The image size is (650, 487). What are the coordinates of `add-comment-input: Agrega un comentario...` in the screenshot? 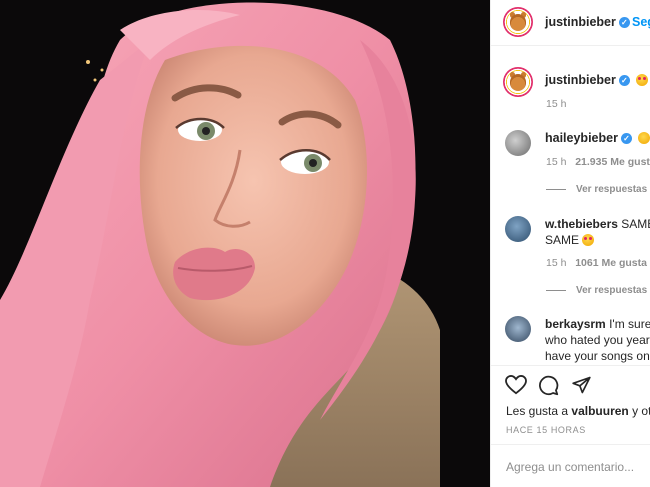 It's located at (570, 467).